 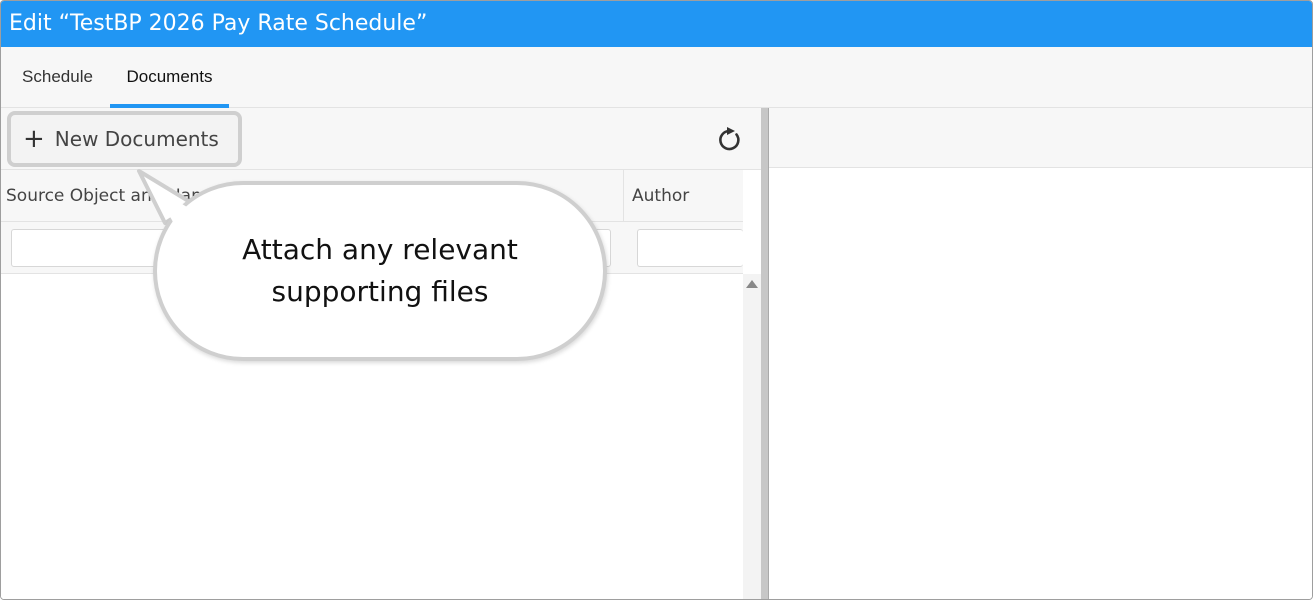 I want to click on tab-bar: Schedule Documents, so click(x=656, y=77).